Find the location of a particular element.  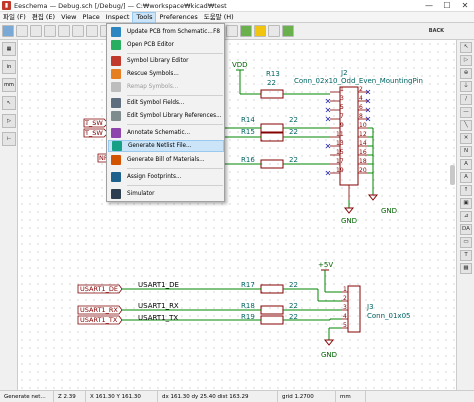

right-toolbar: ↖ ▷ ⊕ ⏚ / — ╲ ✕ N A A ↑ ▣ ⊿ DA ▭ T ▦ is located at coordinates (465, 215).